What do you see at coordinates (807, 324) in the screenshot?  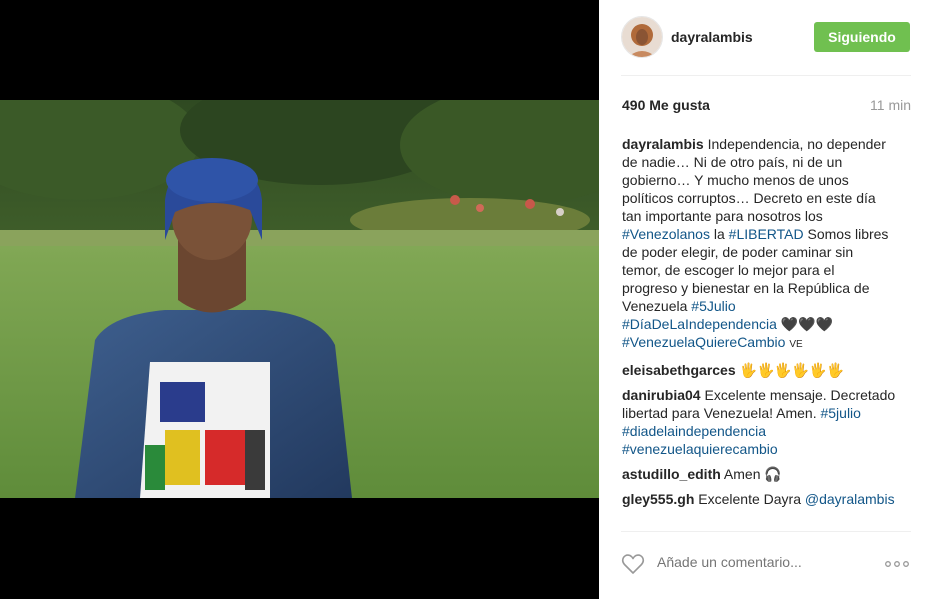 I see `hearts-emoji: 🖤🖤🖤` at bounding box center [807, 324].